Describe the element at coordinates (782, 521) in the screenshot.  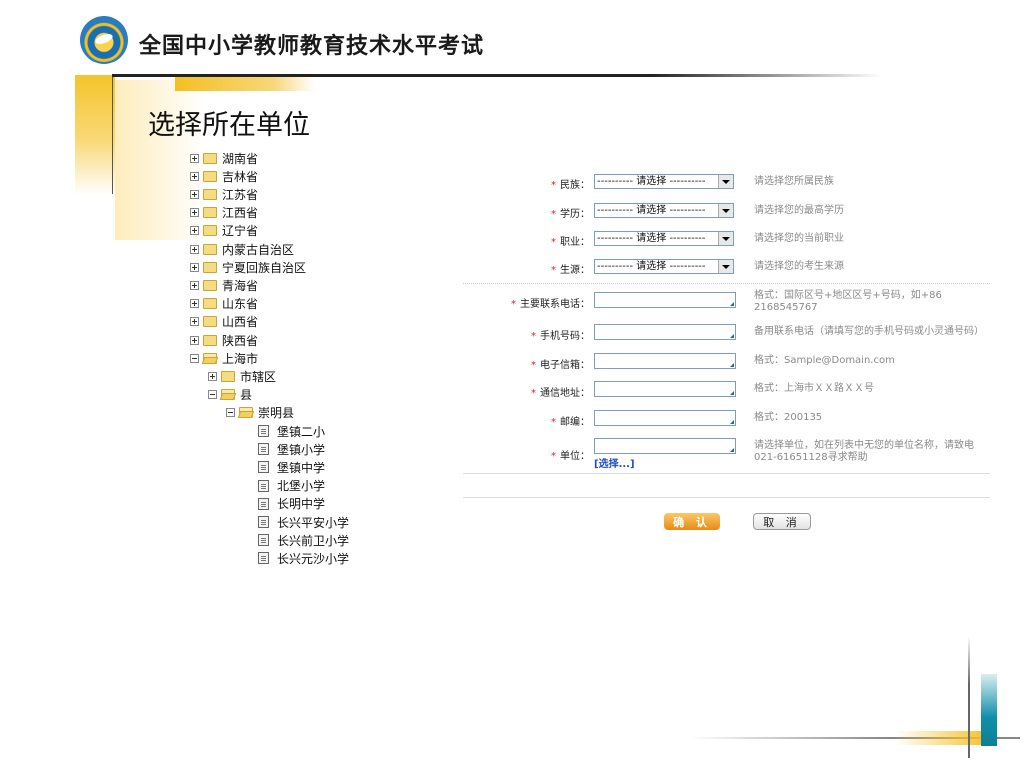
I see `cancel-button: 取 消` at that location.